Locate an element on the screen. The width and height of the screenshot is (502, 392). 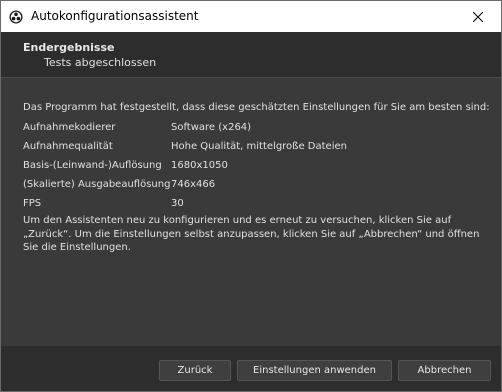
close-button is located at coordinates (478, 16).